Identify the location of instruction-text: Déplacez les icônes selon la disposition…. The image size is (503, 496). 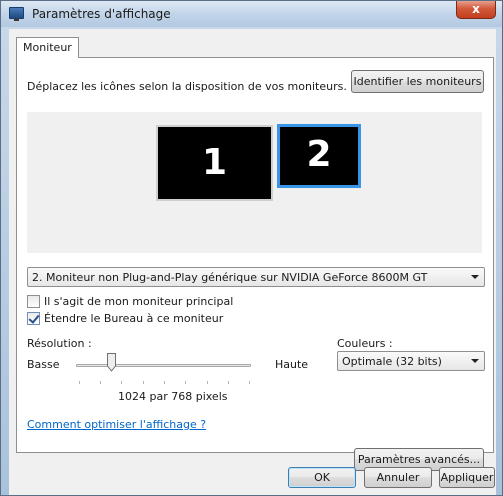
(187, 86).